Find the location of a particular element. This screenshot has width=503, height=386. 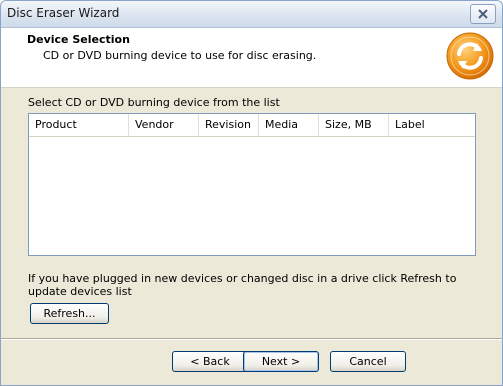

column-media: Media is located at coordinates (289, 125).